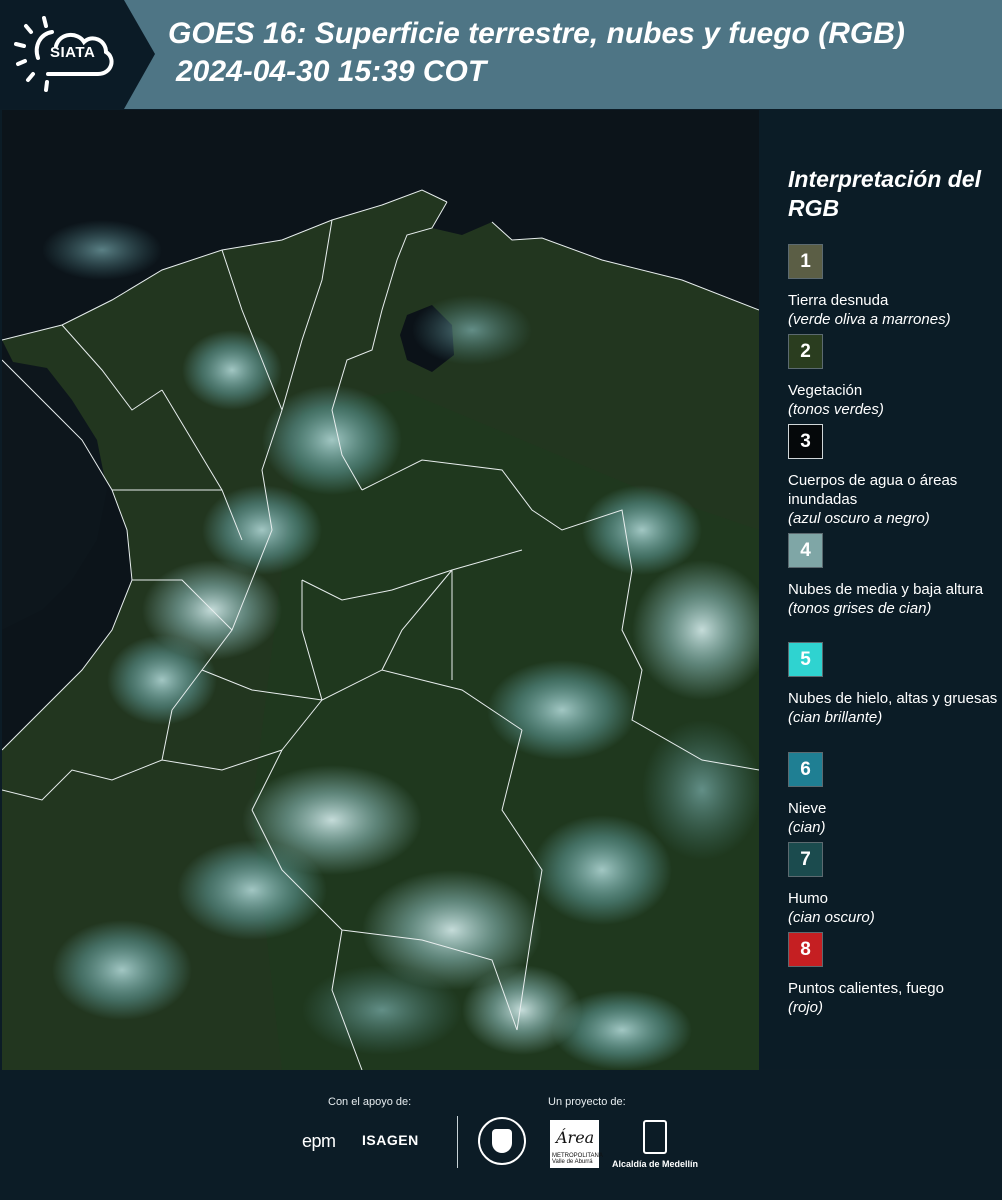 The image size is (1002, 1200). Describe the element at coordinates (73, 52) in the screenshot. I see `siata-logo-text: SIATA` at that location.